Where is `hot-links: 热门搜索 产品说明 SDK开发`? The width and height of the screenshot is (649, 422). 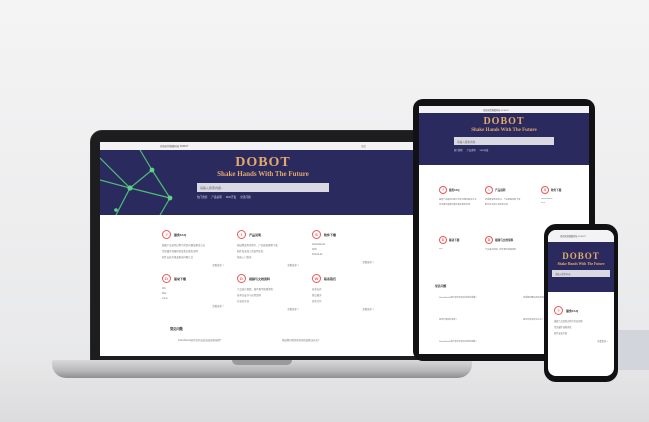 hot-links: 热门搜索 产品说明 SDK开发 is located at coordinates (504, 150).